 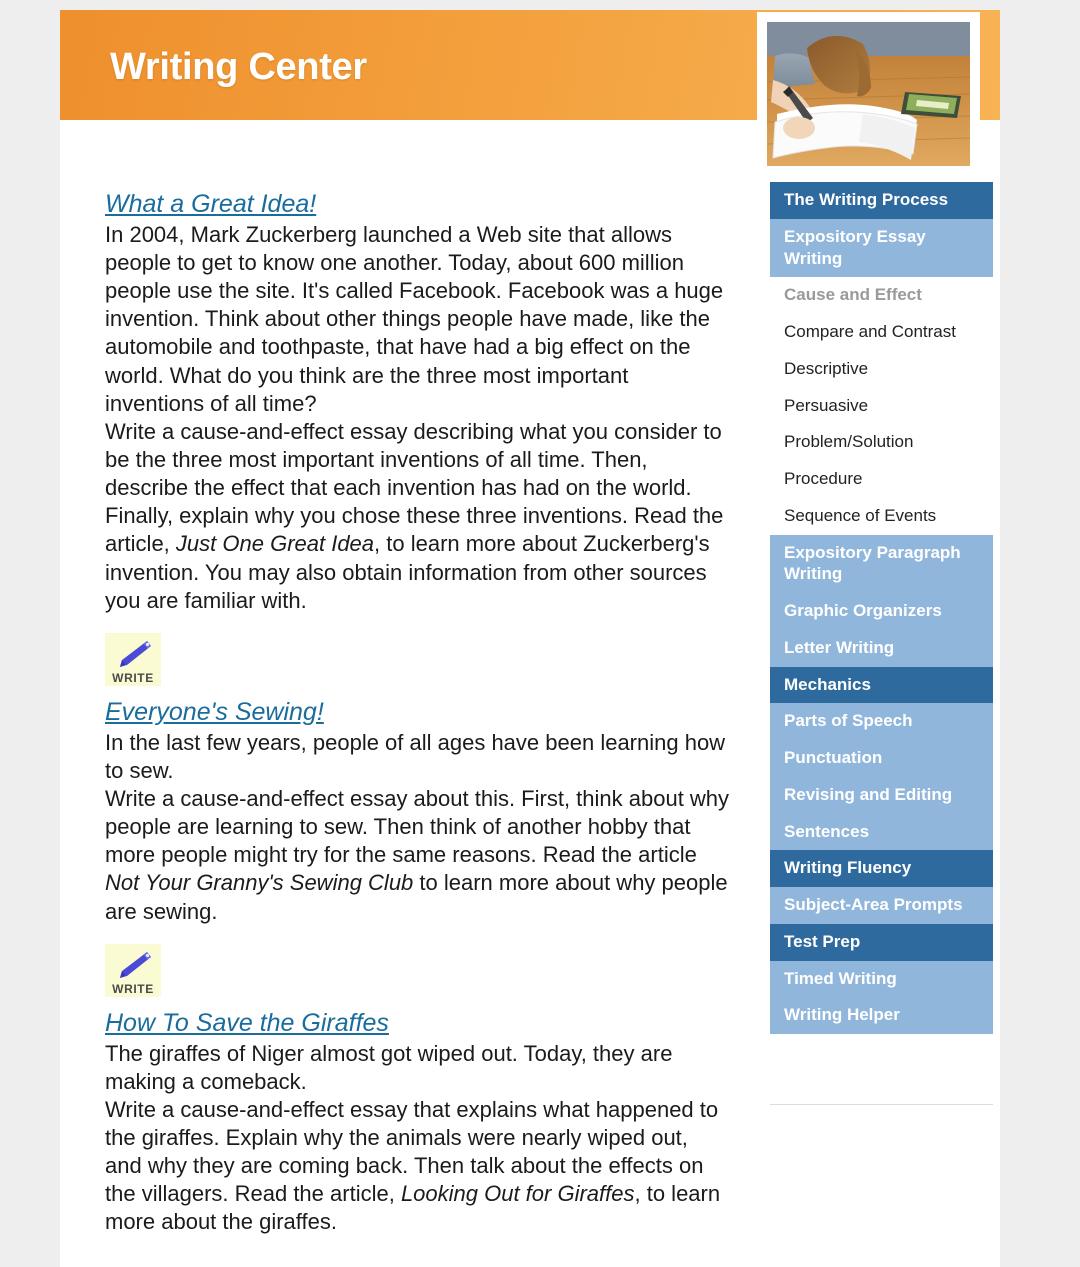 What do you see at coordinates (881, 611) in the screenshot?
I see `sidebar-item-graphic-organizers: Graphic Organizers` at bounding box center [881, 611].